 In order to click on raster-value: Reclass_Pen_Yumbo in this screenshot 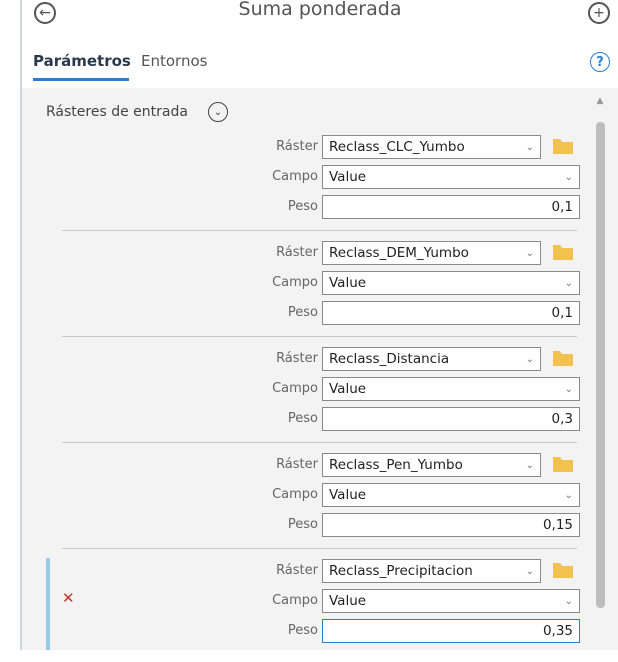, I will do `click(396, 465)`.